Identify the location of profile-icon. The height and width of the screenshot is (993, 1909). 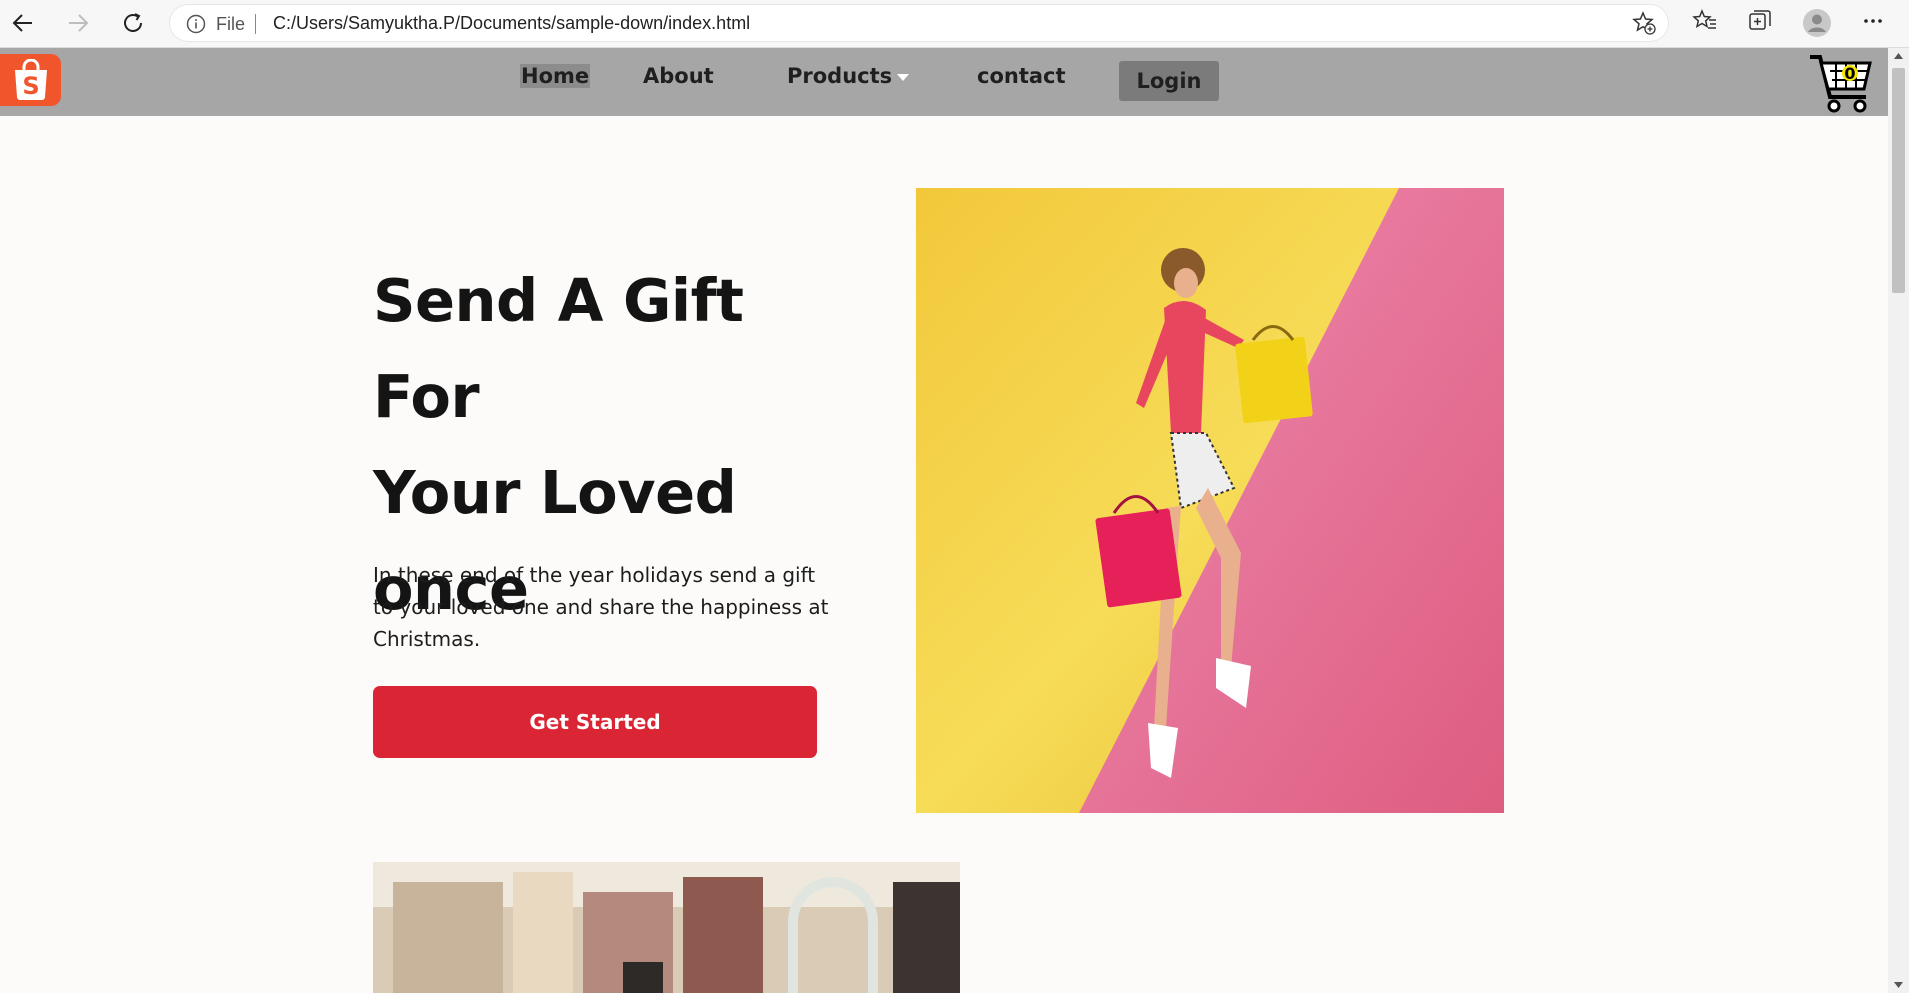
(1817, 23).